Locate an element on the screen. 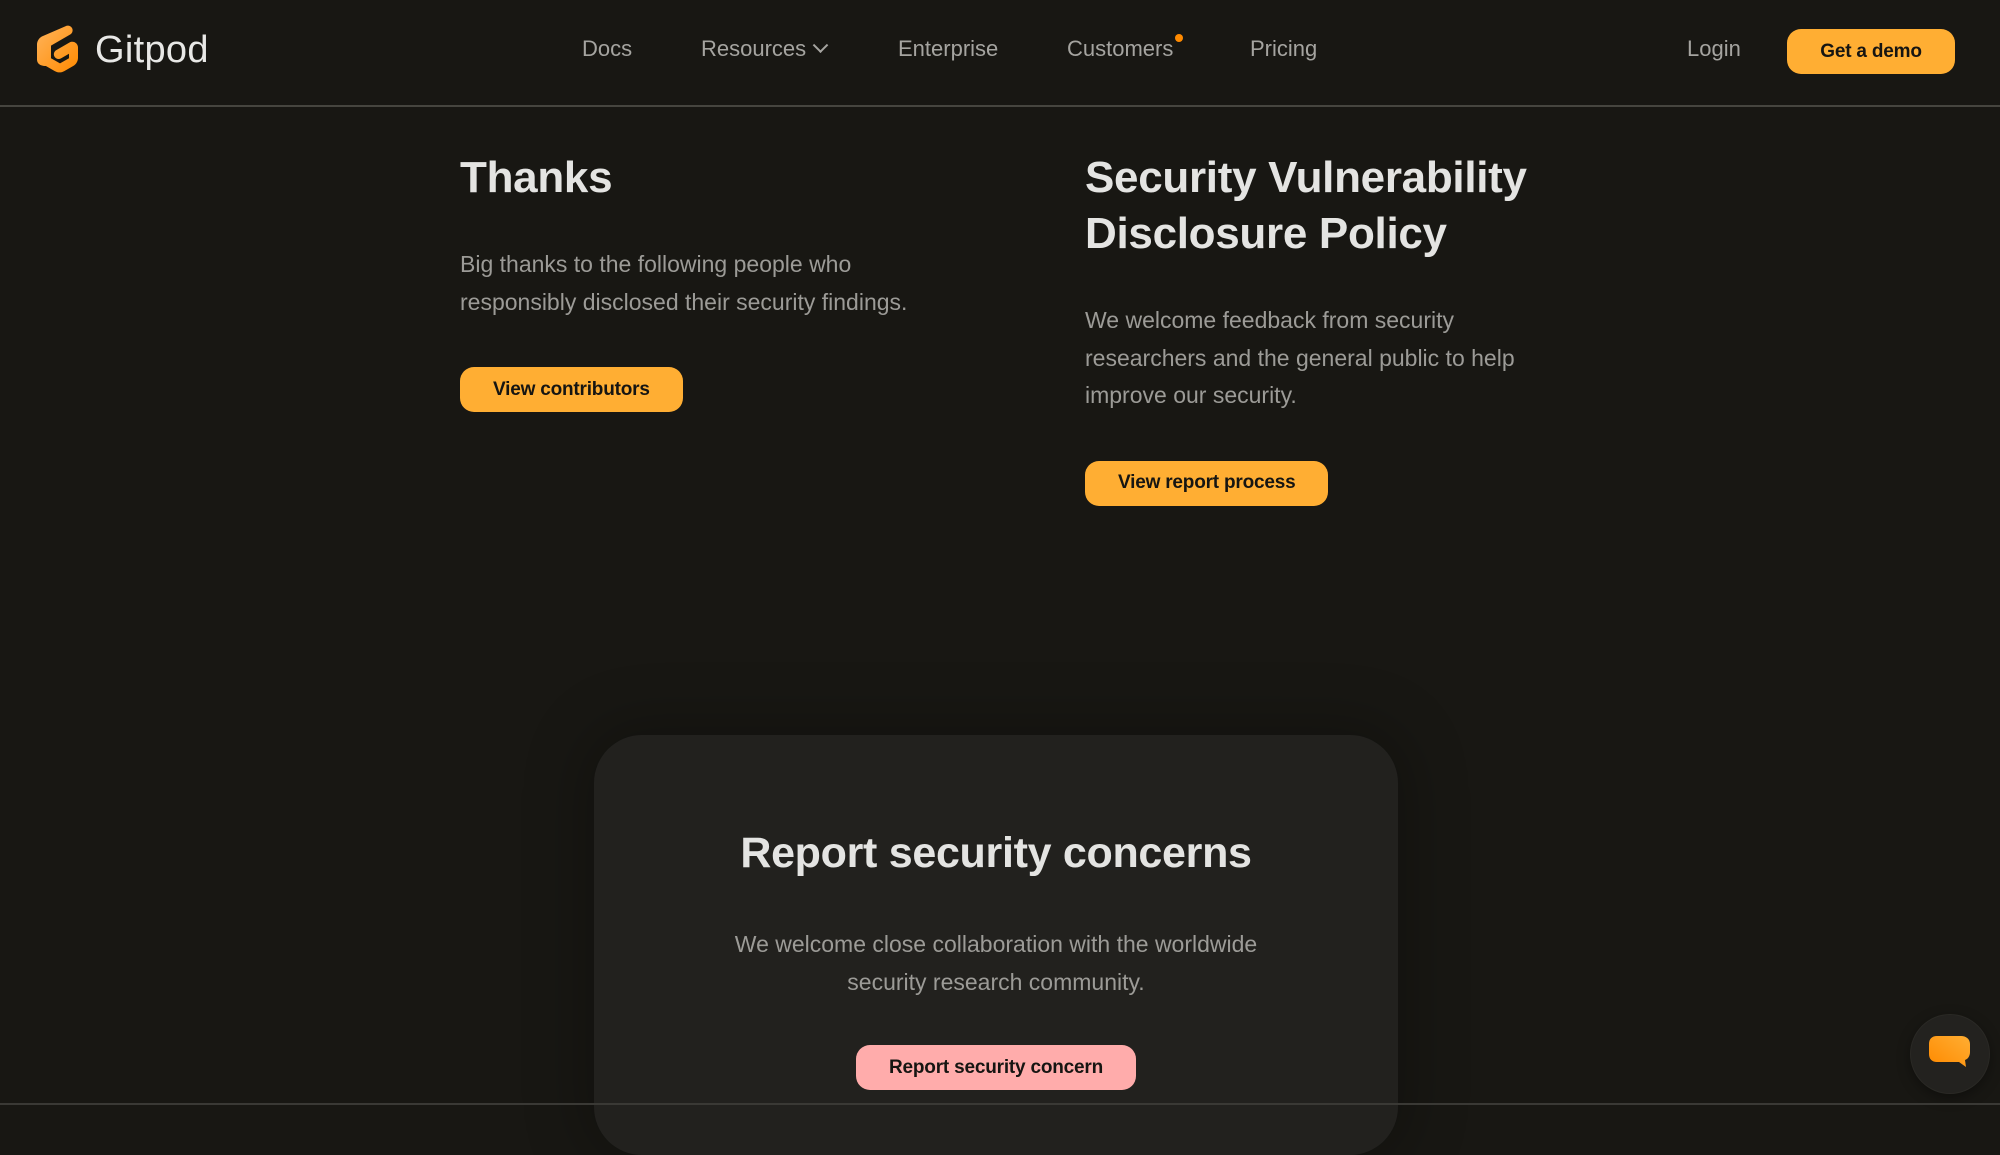  nav-pricing: Pricing is located at coordinates (1283, 49).